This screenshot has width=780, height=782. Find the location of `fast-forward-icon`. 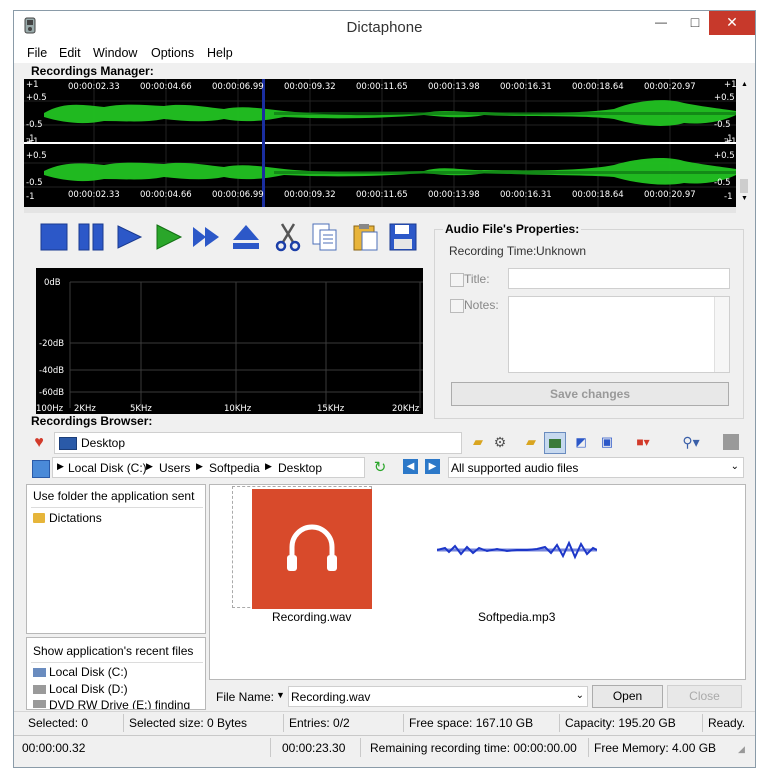

fast-forward-icon is located at coordinates (206, 237).